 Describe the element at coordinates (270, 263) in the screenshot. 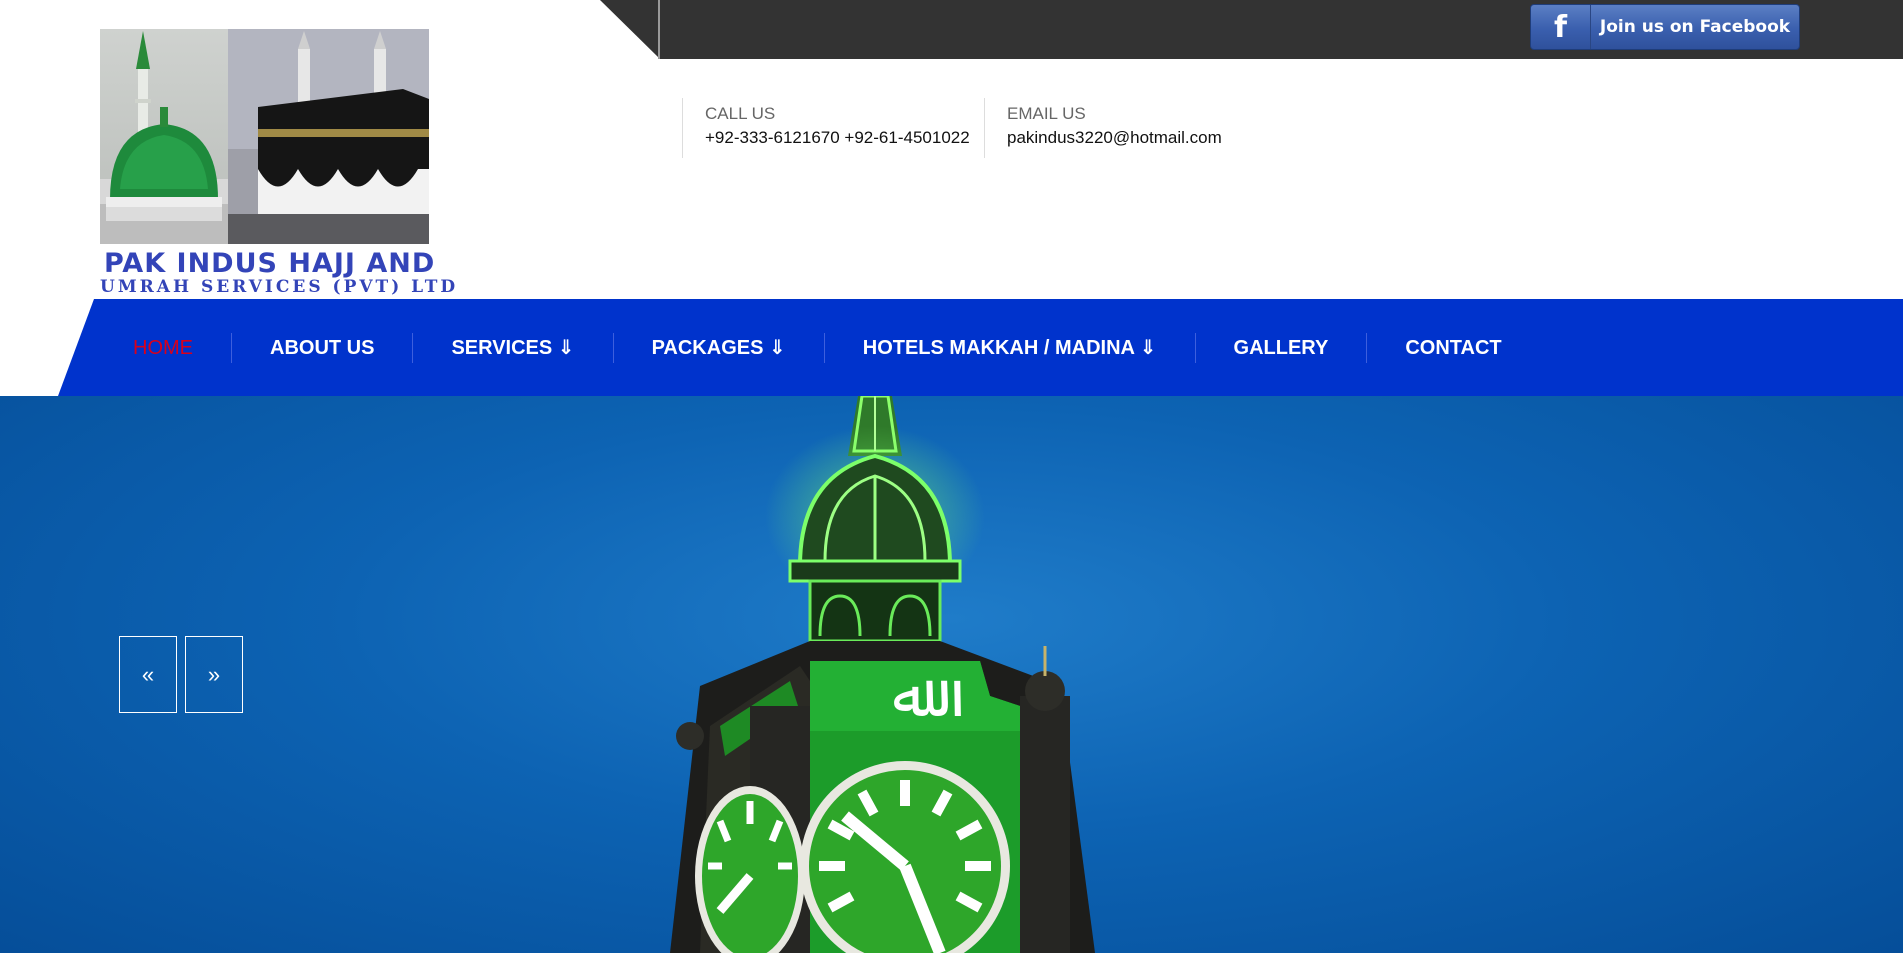

I see `logo-title: PAK INDUS HAJJ AND` at that location.